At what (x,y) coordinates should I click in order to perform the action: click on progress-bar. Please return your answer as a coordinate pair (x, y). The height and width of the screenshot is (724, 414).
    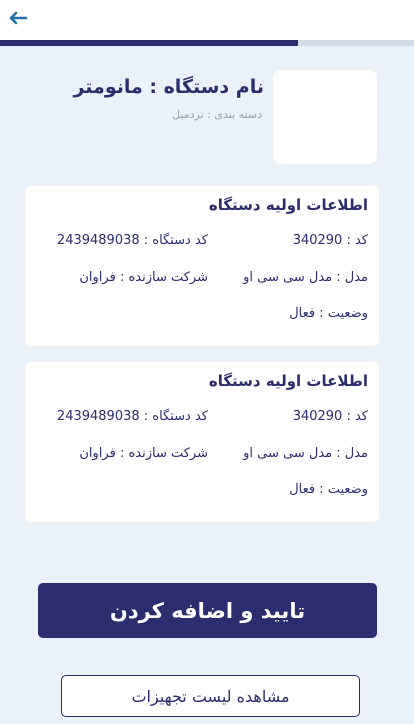
    Looking at the image, I should click on (207, 43).